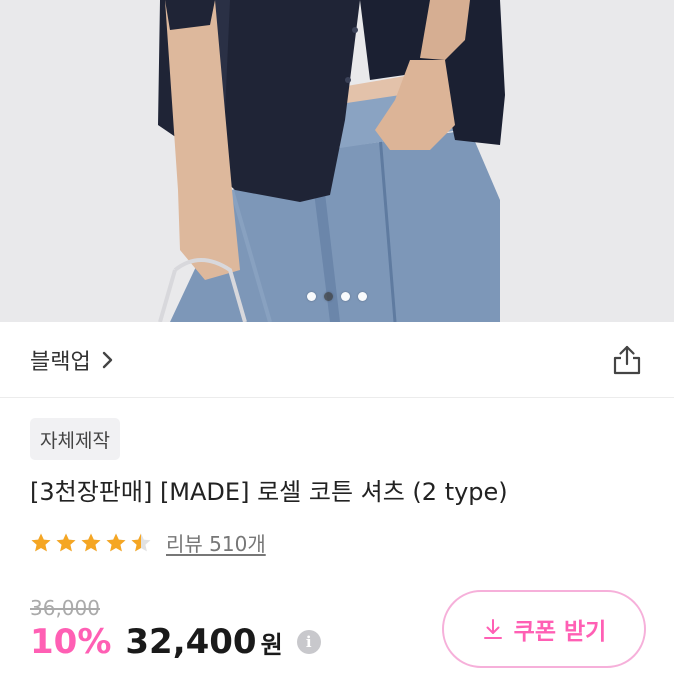  I want to click on sale-price: 32,400, so click(191, 642).